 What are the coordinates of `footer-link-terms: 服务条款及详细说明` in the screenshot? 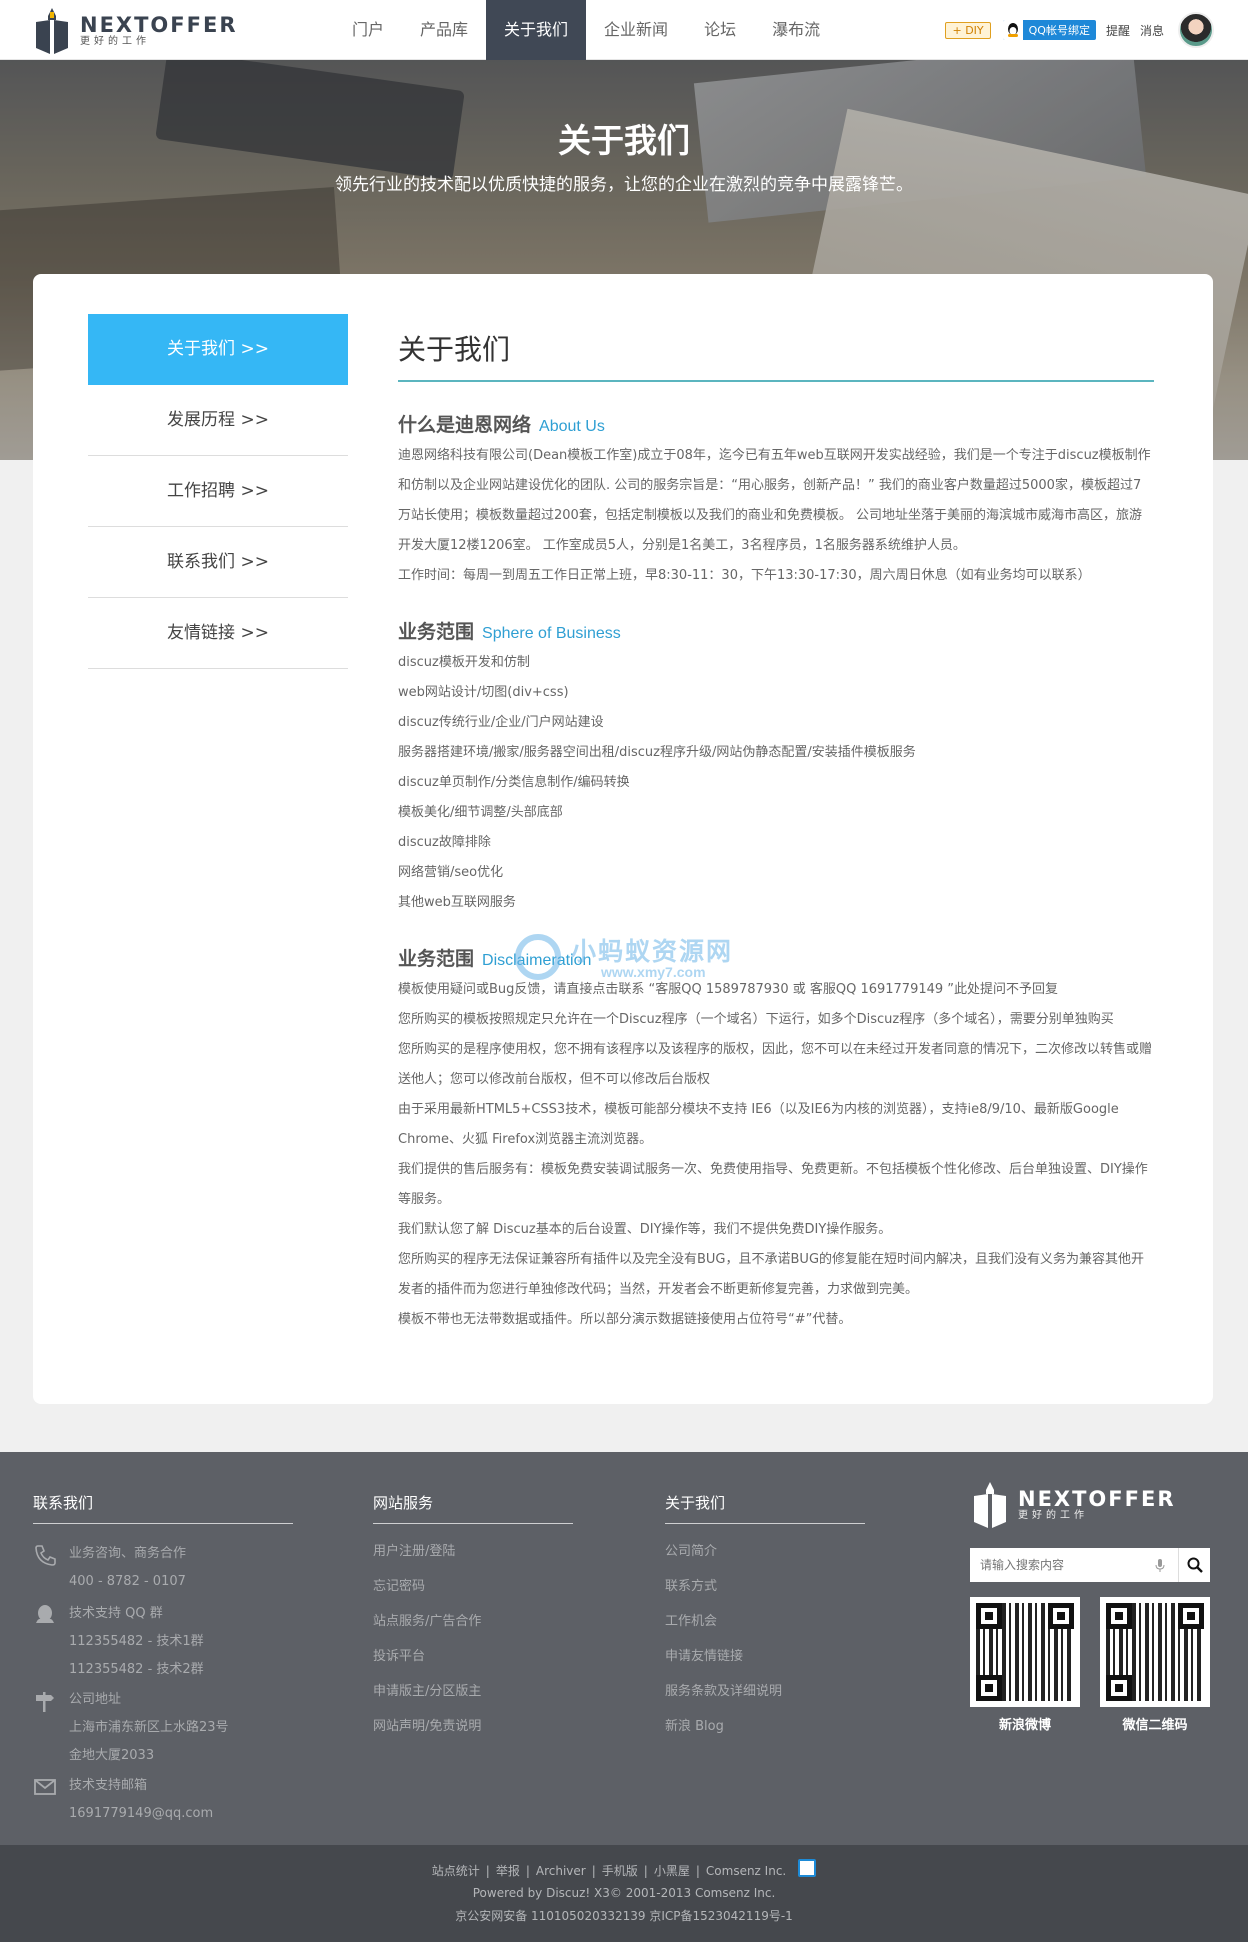 It's located at (765, 1691).